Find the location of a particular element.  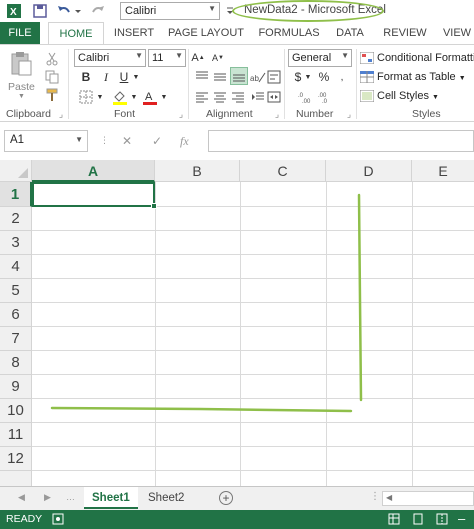

cancel-icon: ✕ is located at coordinates (127, 141).